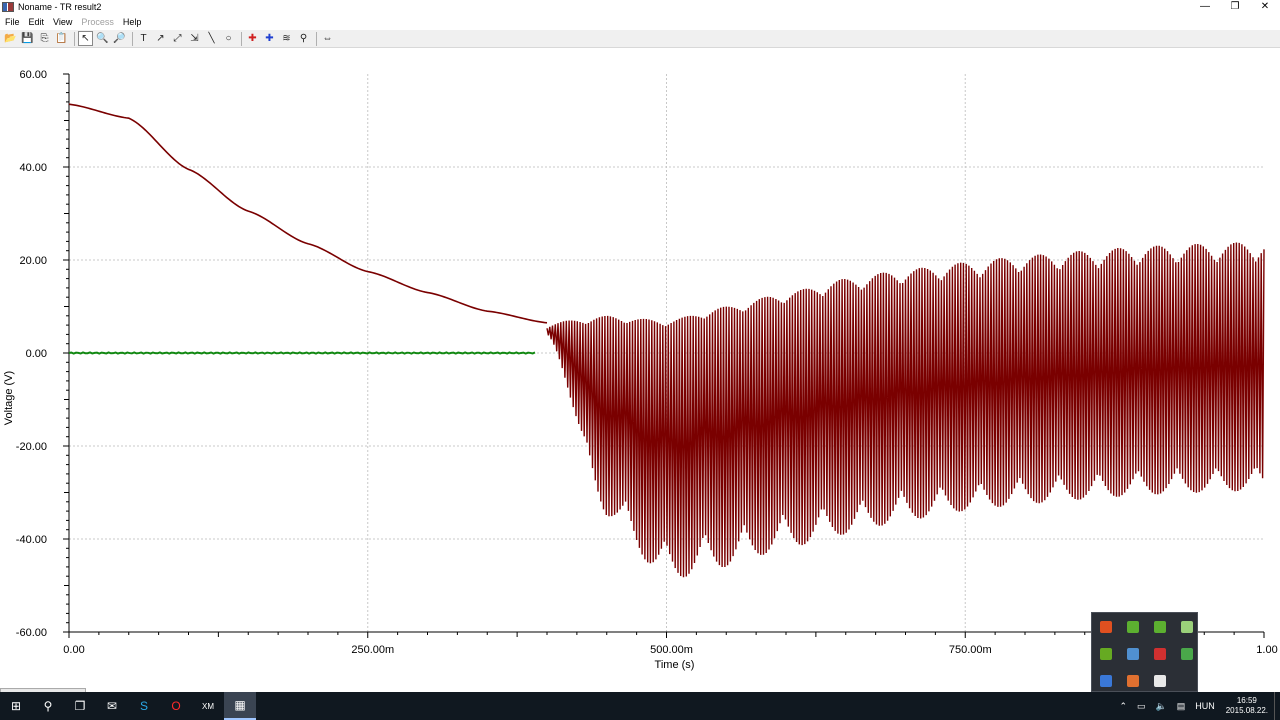  I want to click on clock-time: 16:59, so click(1246, 700).